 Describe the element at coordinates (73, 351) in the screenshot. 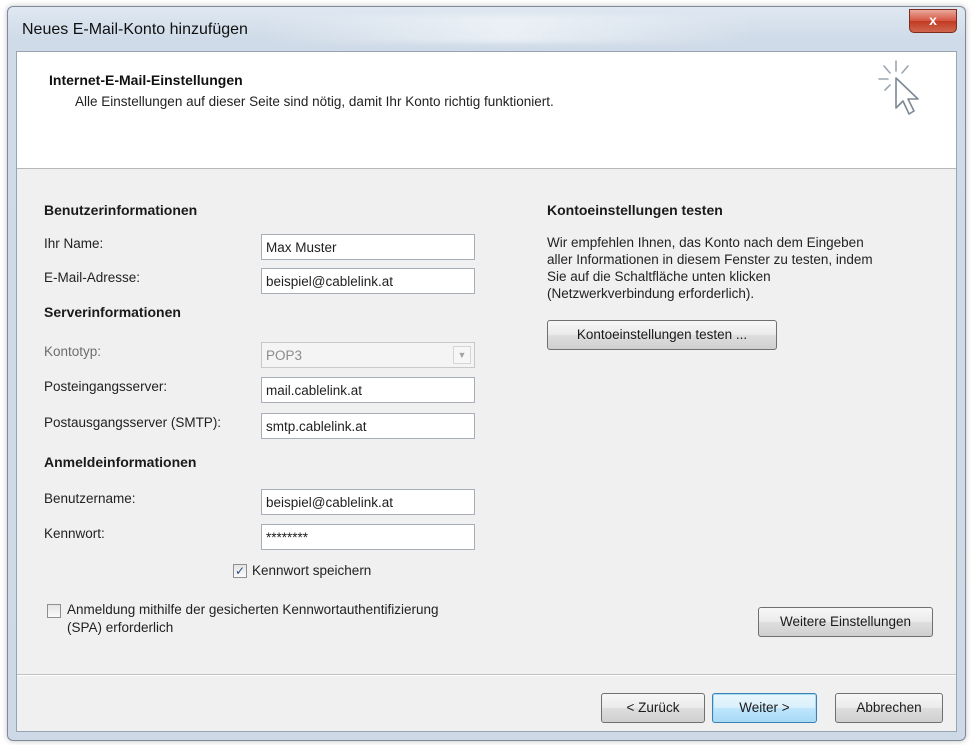

I see `account-type-label: Kontotyp:` at that location.